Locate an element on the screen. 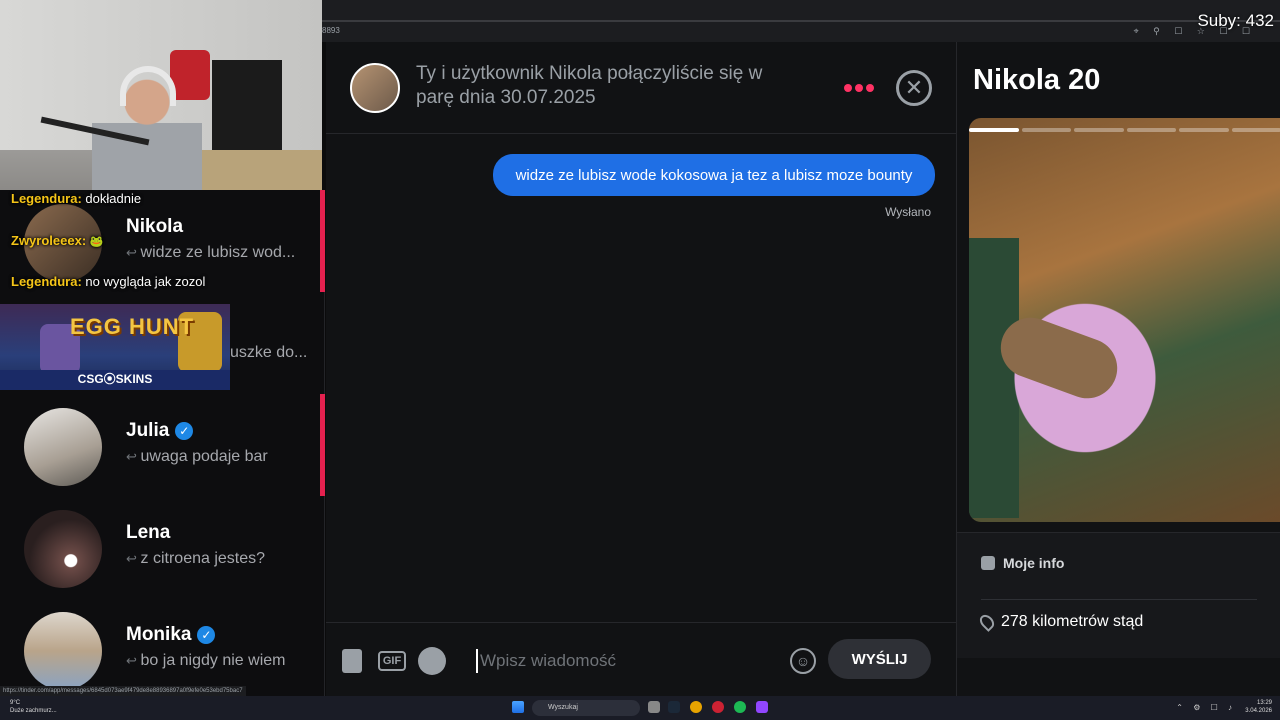  info-section-title: Moje info is located at coordinates (1022, 563).